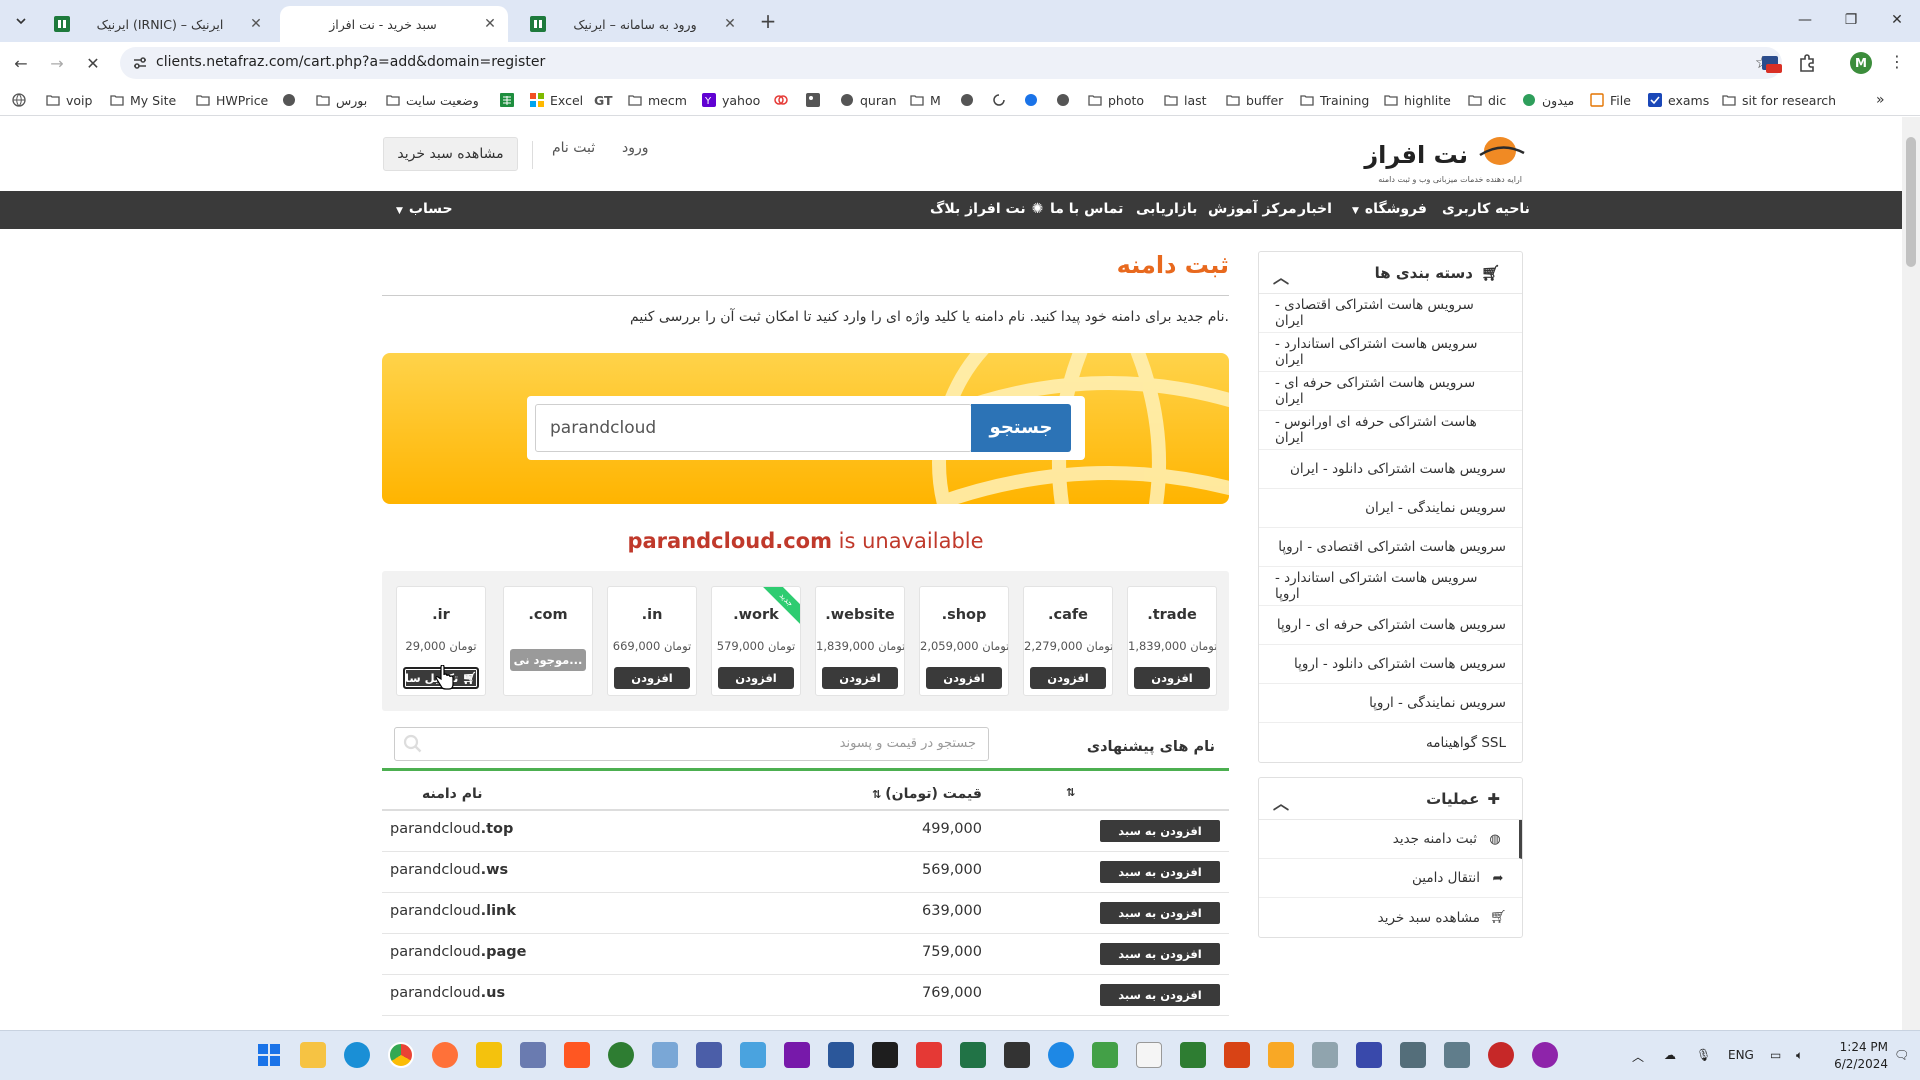 The height and width of the screenshot is (1080, 1920). Describe the element at coordinates (973, 1055) in the screenshot. I see `excel-icon` at that location.